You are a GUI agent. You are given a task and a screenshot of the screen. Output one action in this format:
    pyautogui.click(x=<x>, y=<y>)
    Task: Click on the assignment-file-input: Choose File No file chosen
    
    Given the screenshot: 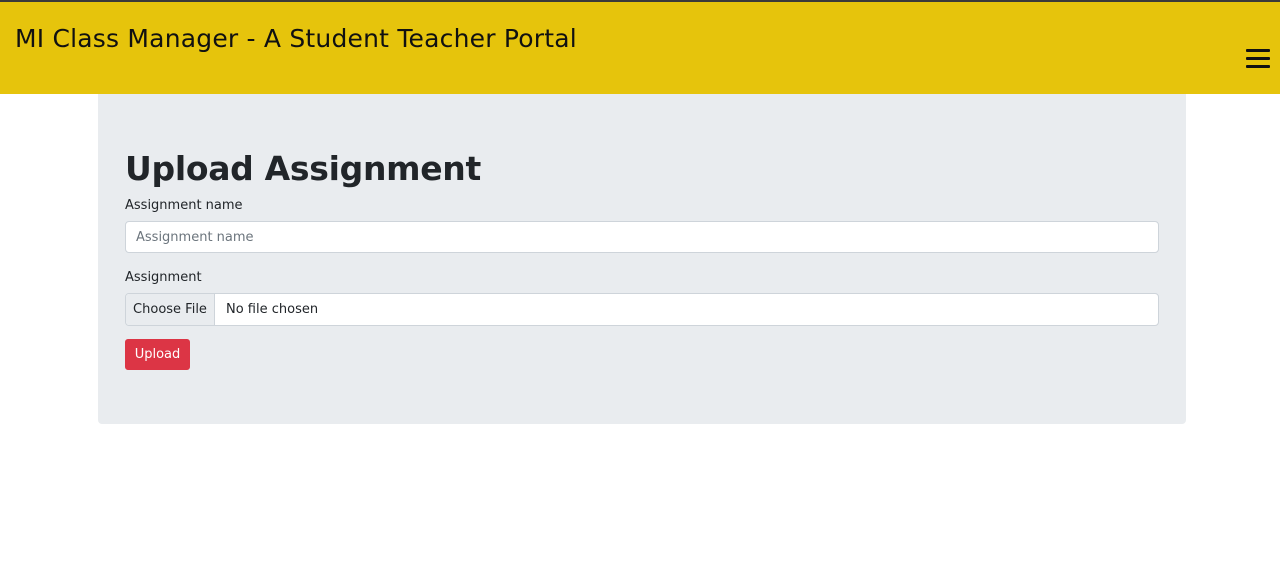 What is the action you would take?
    pyautogui.click(x=642, y=309)
    